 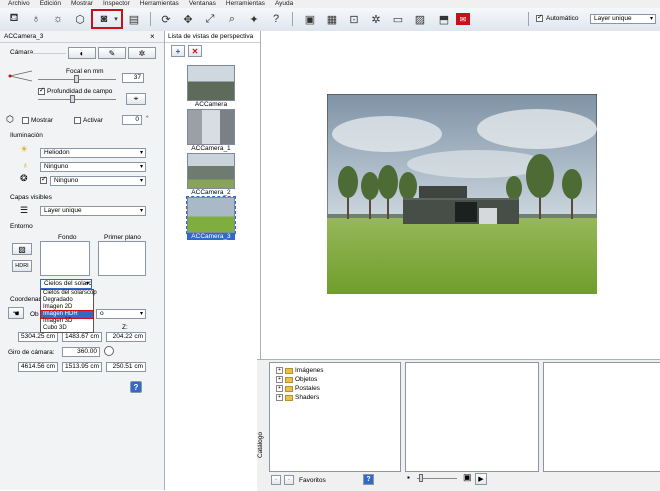 I want to click on lighting-section-title: Iluminación, so click(x=26, y=135).